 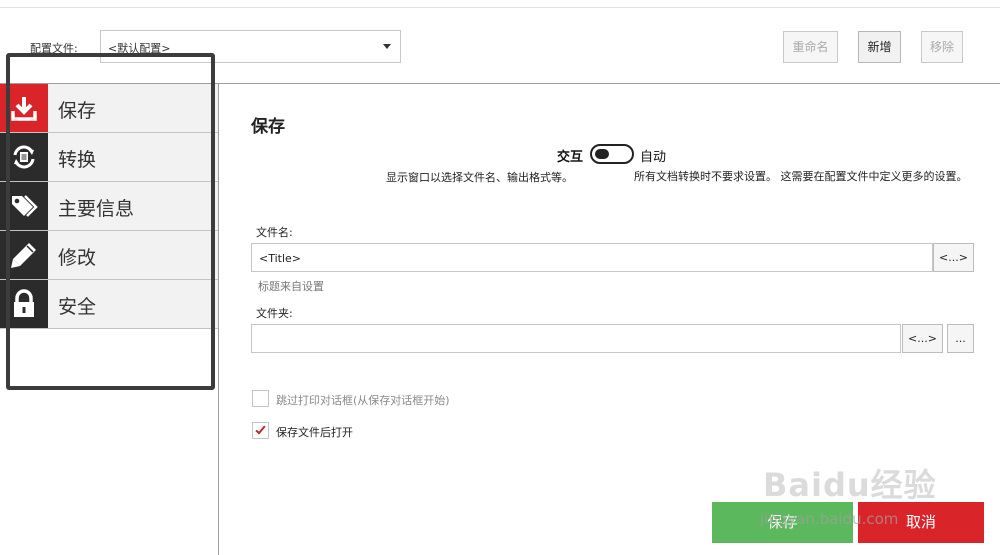 What do you see at coordinates (314, 432) in the screenshot?
I see `open-after-save-label: 保存文件后打开` at bounding box center [314, 432].